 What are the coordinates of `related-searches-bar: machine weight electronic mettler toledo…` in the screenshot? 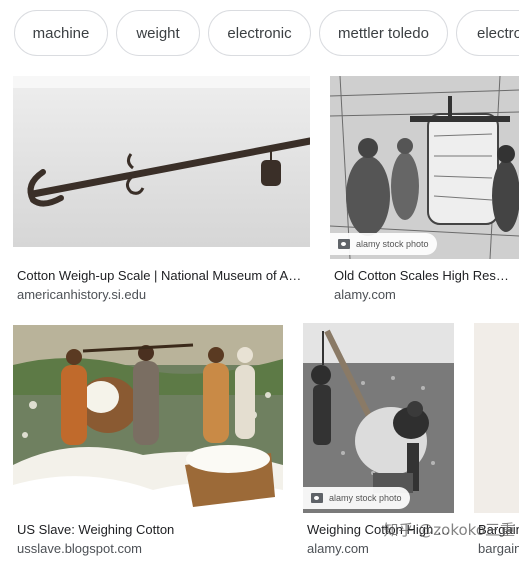 It's located at (259, 35).